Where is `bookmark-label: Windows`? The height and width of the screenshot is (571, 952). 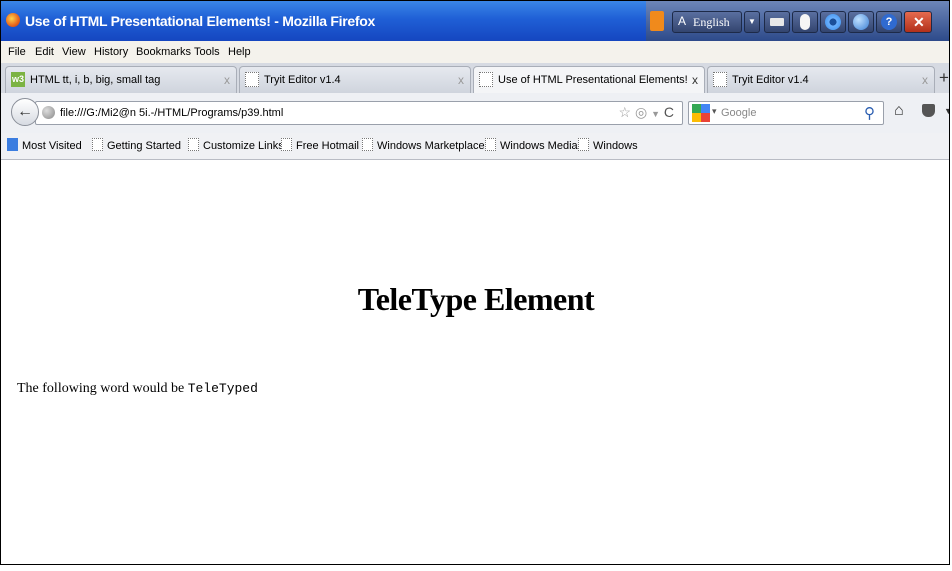
bookmark-label: Windows is located at coordinates (615, 146).